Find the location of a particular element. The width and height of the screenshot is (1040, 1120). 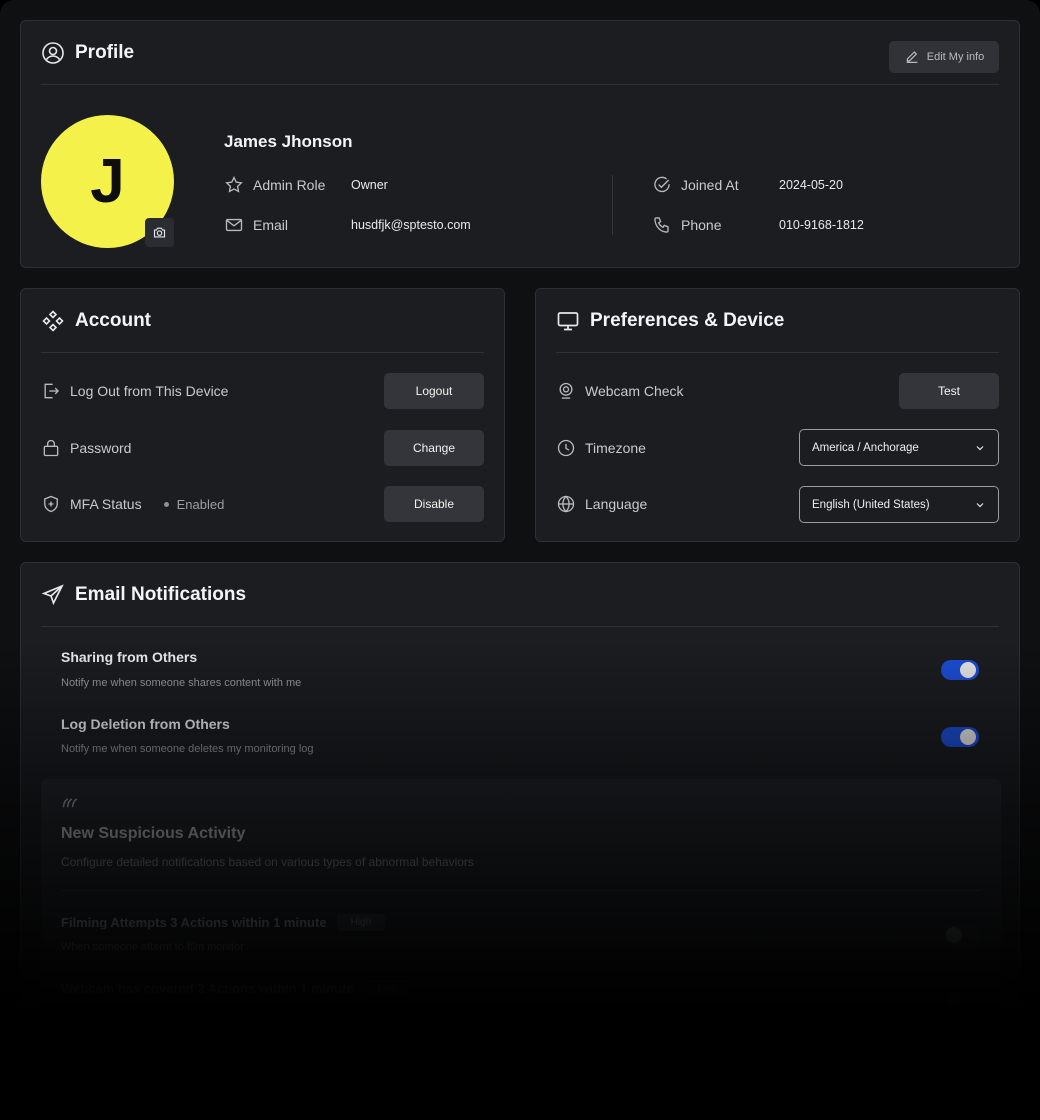

info-divider is located at coordinates (612, 205).